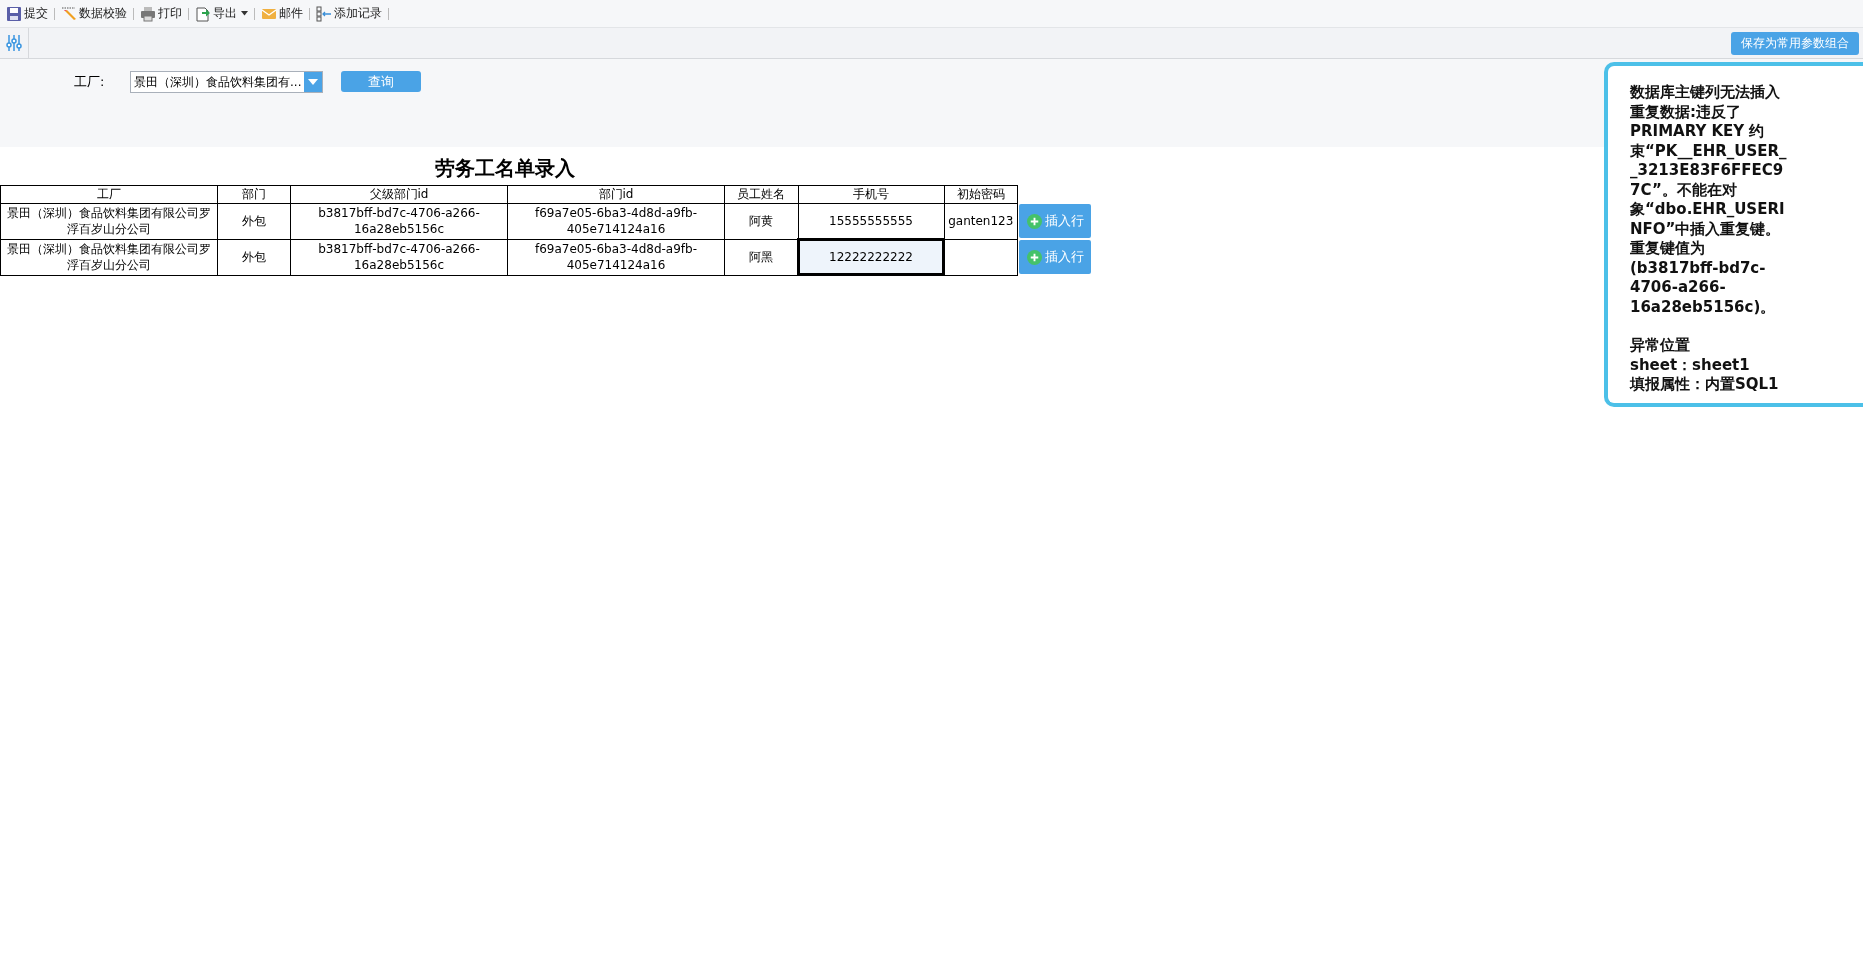 Image resolution: width=1863 pixels, height=961 pixels. I want to click on toolbar-button: 邮件, so click(282, 13).